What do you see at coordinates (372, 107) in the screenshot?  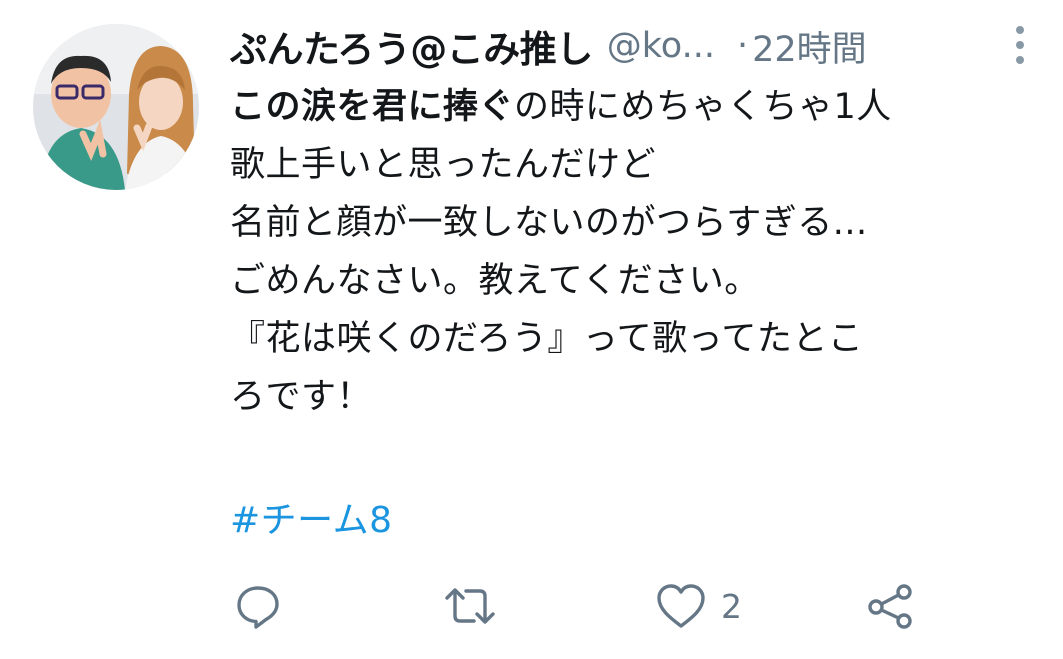 I see `tweet-text-bold: この涙を君に捧ぐ` at bounding box center [372, 107].